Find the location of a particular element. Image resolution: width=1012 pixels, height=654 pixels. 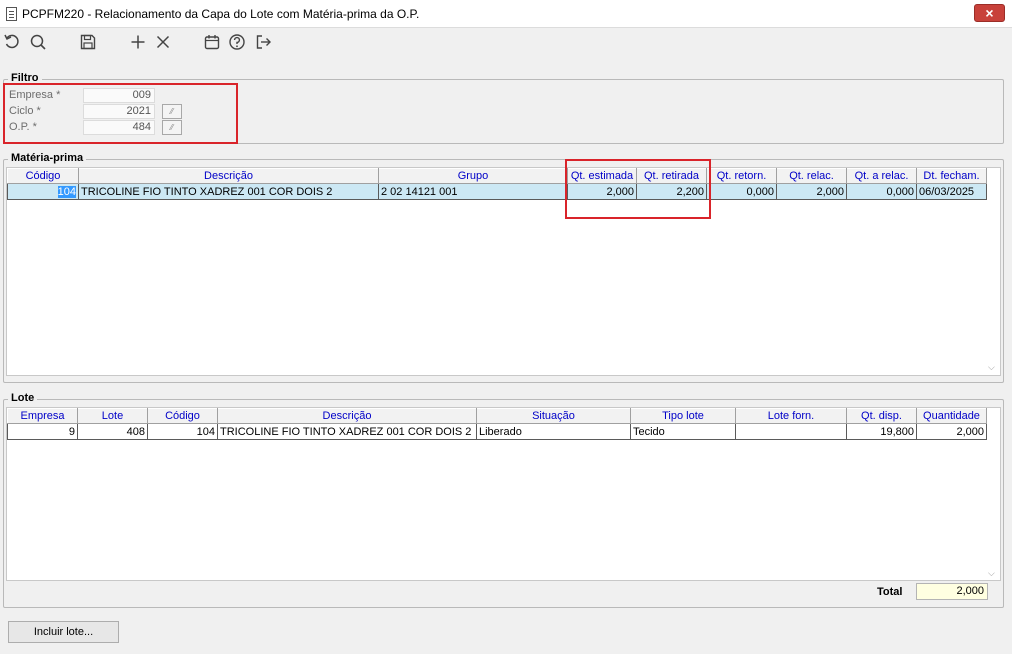

col-qt-a-relac: Qt. a relac. is located at coordinates (881, 176).